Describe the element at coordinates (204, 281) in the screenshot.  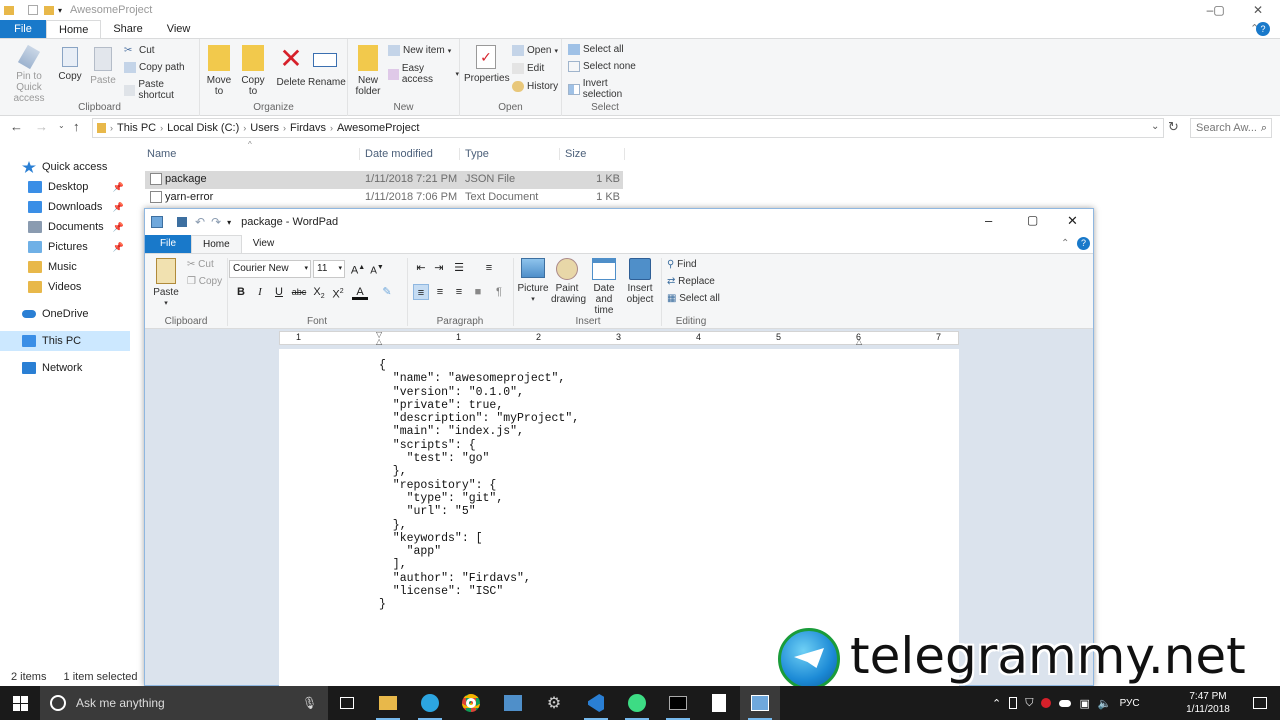
I see `copy-button: ❐ Copy` at that location.